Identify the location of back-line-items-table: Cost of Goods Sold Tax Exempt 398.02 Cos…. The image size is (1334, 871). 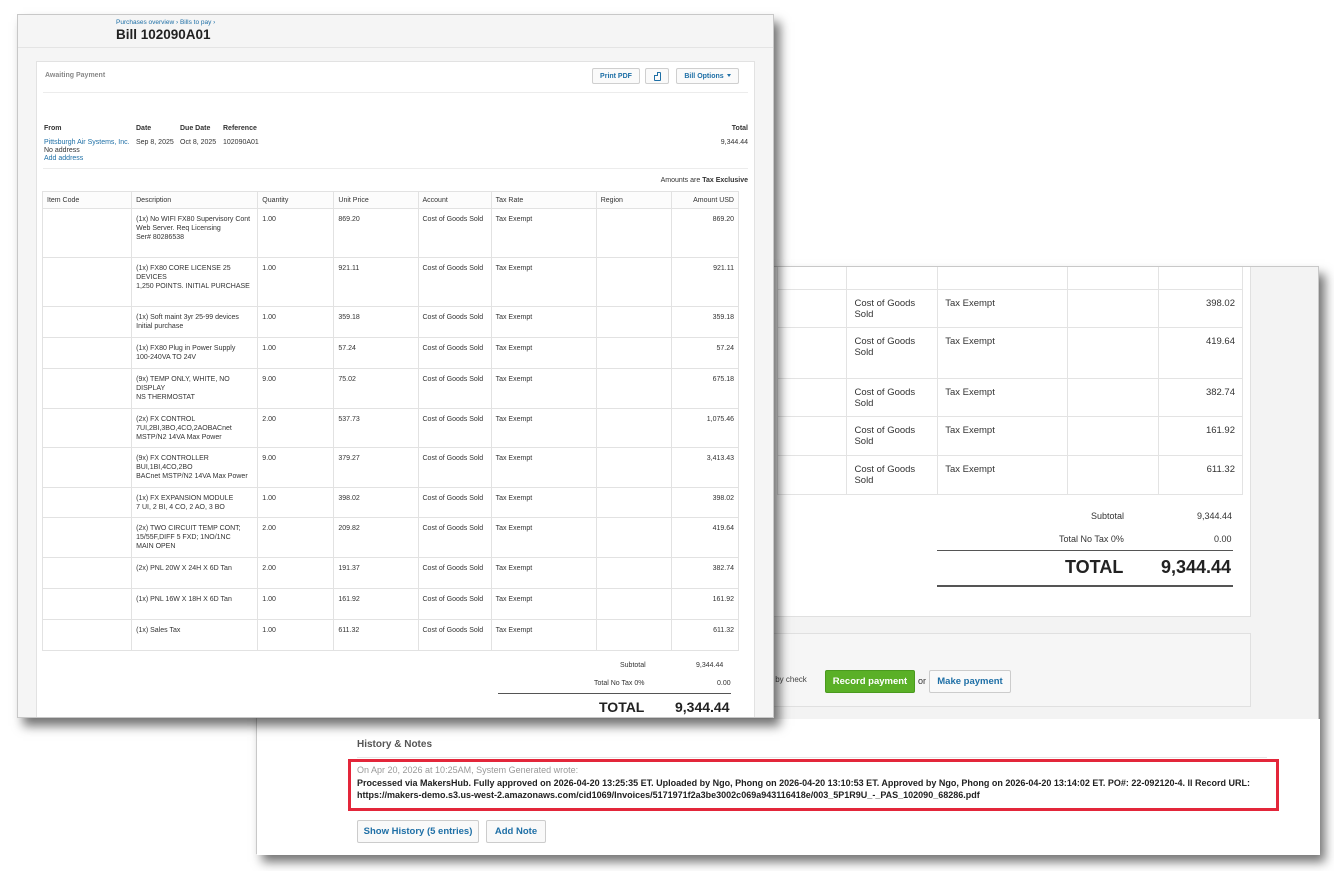
(1010, 381).